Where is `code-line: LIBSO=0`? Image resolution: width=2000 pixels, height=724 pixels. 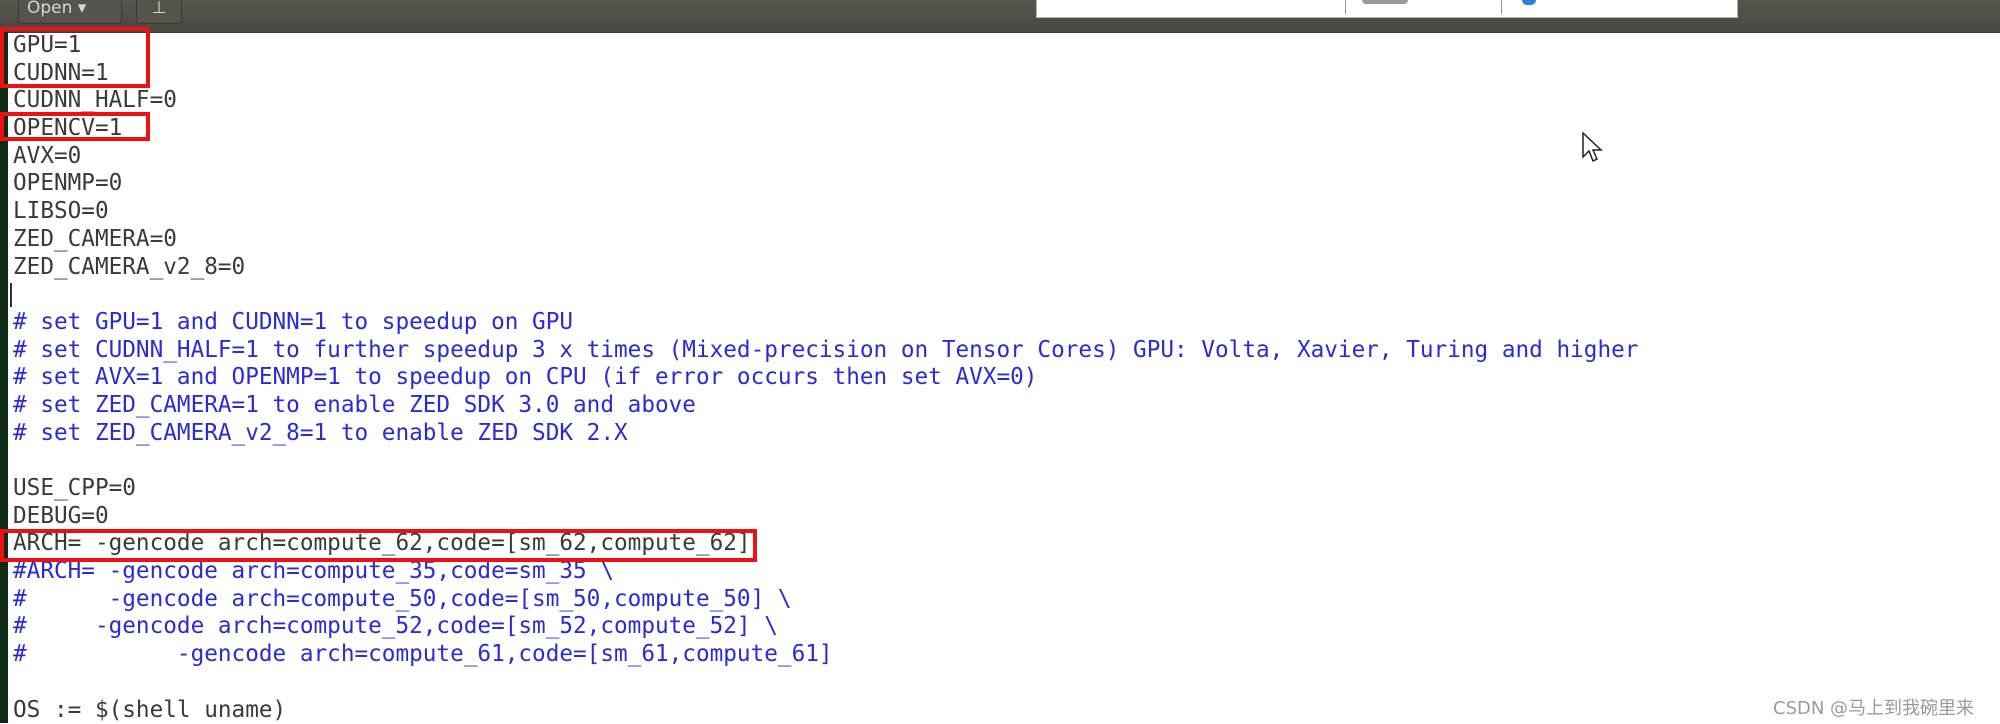 code-line: LIBSO=0 is located at coordinates (825, 212).